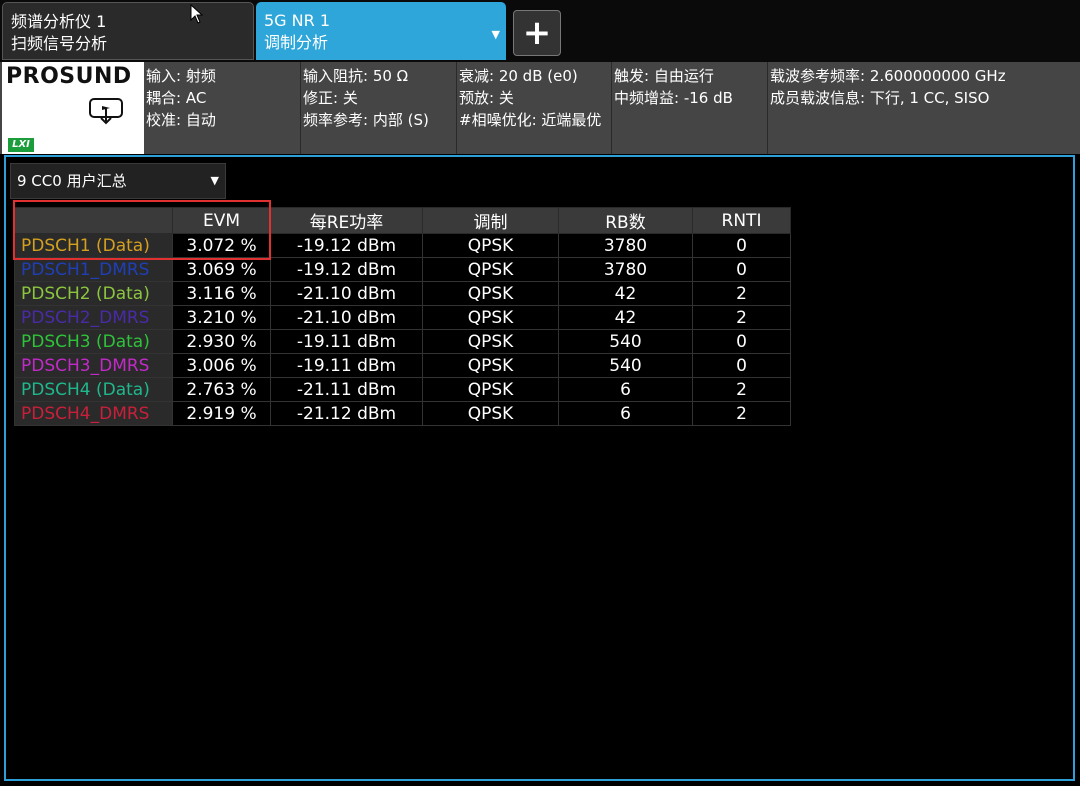 This screenshot has width=1080, height=786. Describe the element at coordinates (356, 76) in the screenshot. I see `info-impedance: 输入阻抗: 50 Ω` at that location.